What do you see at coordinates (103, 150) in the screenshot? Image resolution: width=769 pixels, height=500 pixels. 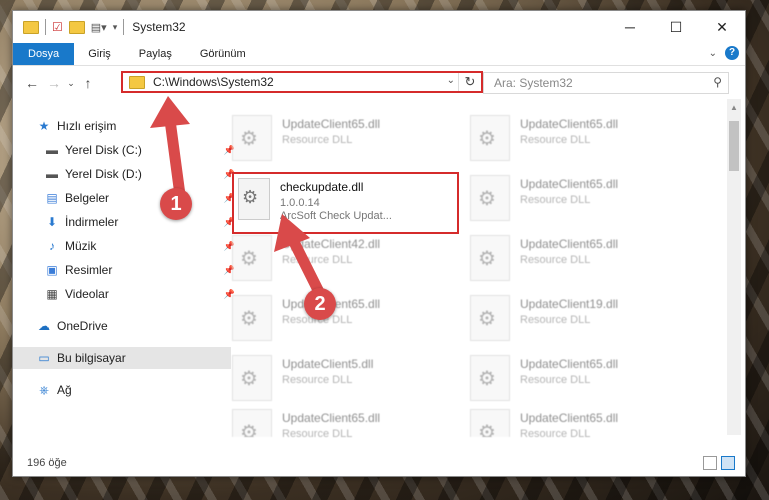 I see `sidebar-item-label: Yerel Disk (C:)` at bounding box center [103, 150].